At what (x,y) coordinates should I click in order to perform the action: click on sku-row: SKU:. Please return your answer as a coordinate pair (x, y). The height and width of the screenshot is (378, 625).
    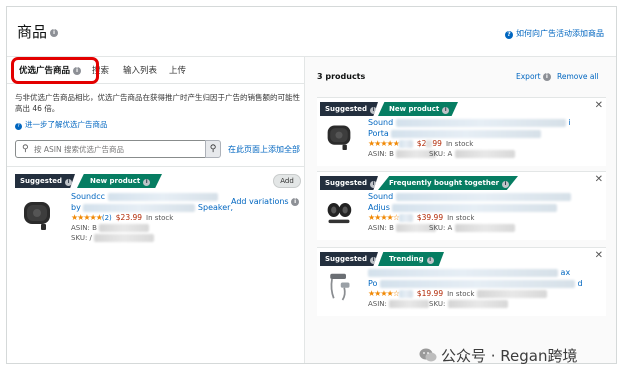
    Looking at the image, I should click on (468, 304).